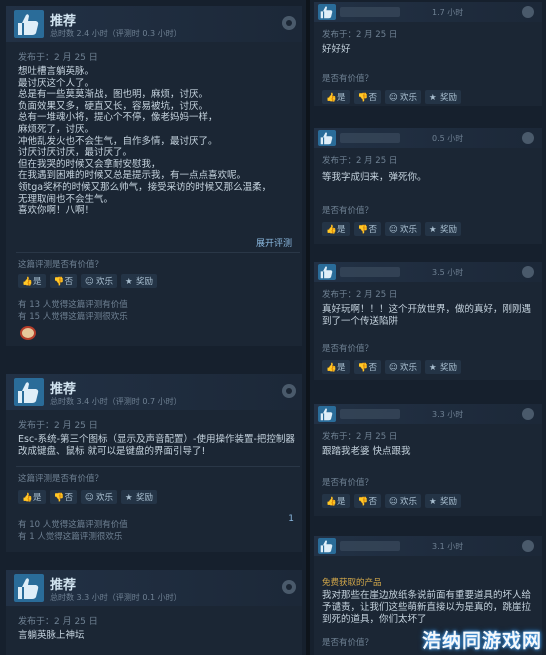 Image resolution: width=546 pixels, height=655 pixels. Describe the element at coordinates (154, 392) in the screenshot. I see `review-header: 推荐 总时数 3.4 小时（评测时 0.7 小时）` at that location.